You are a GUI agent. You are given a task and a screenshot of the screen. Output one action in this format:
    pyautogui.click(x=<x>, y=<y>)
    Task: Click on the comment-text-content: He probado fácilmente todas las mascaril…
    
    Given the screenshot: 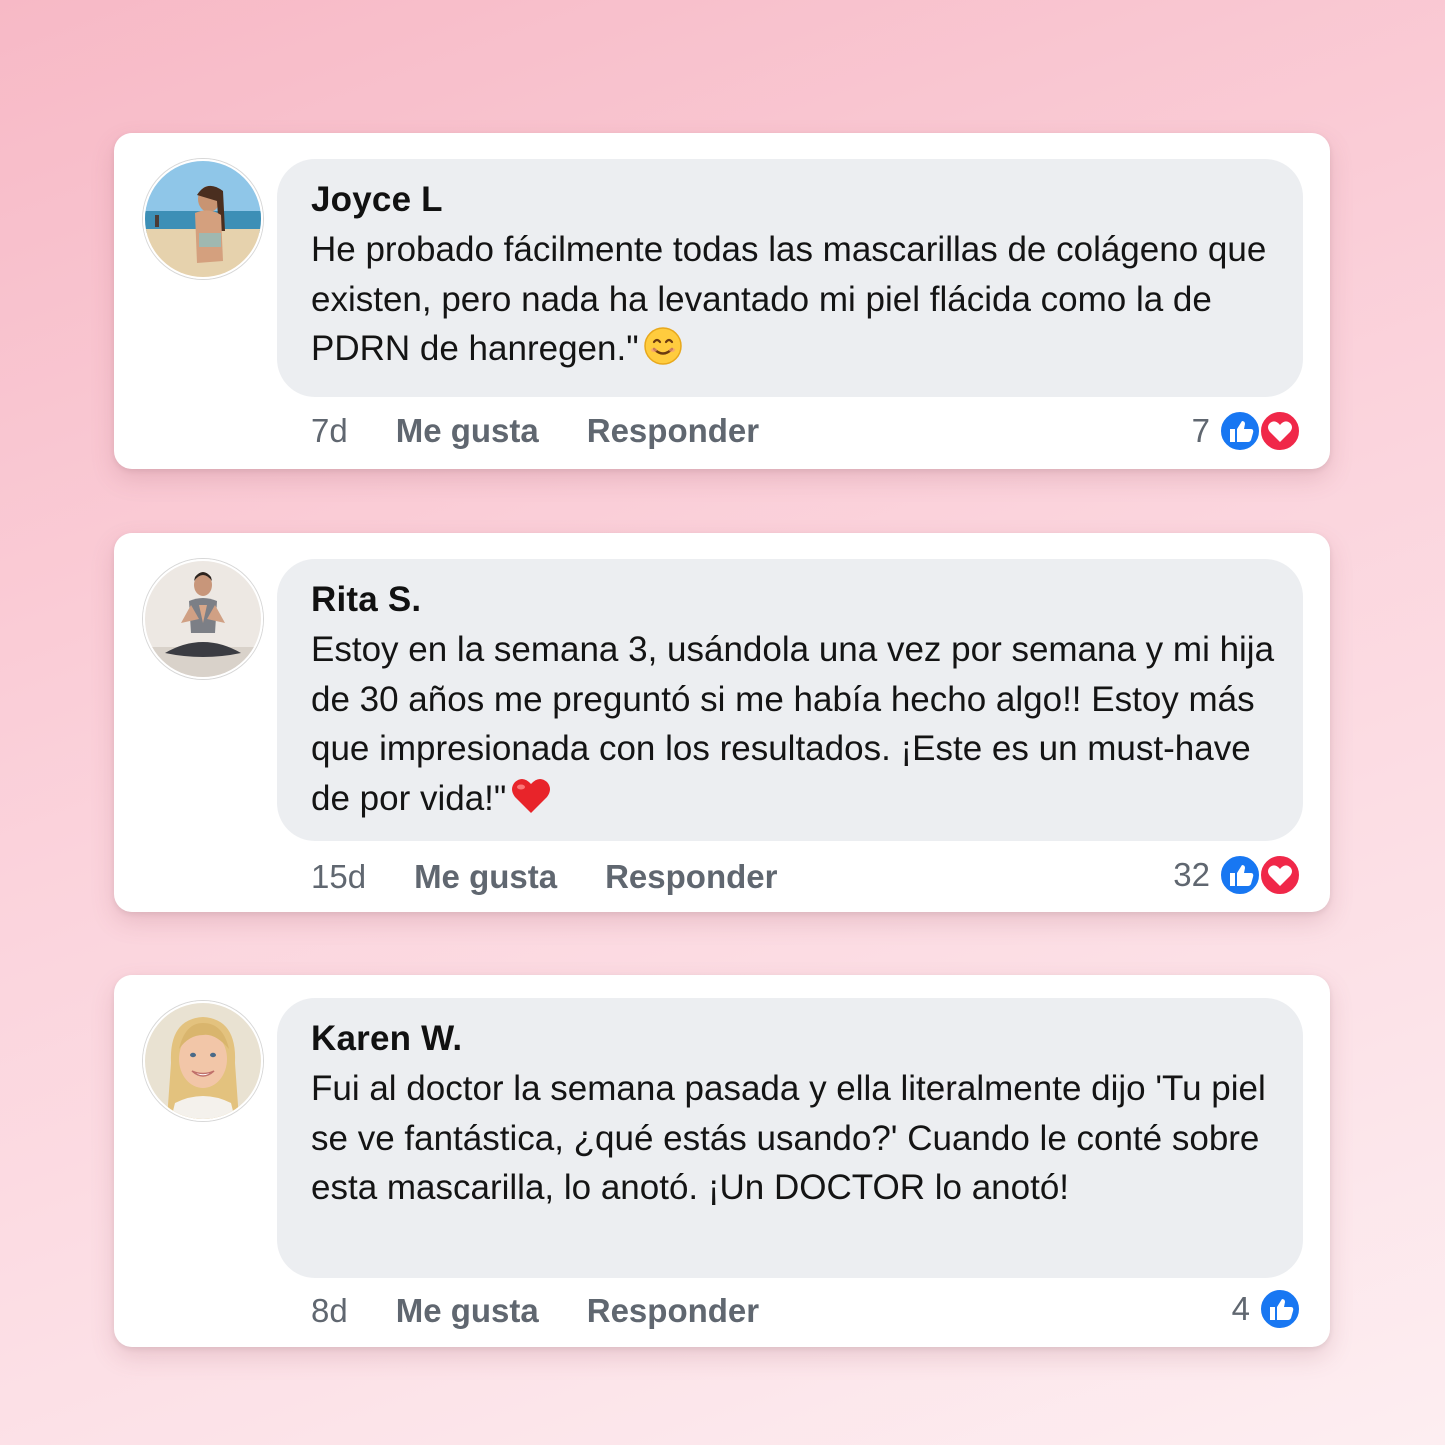 What is the action you would take?
    pyautogui.click(x=789, y=299)
    